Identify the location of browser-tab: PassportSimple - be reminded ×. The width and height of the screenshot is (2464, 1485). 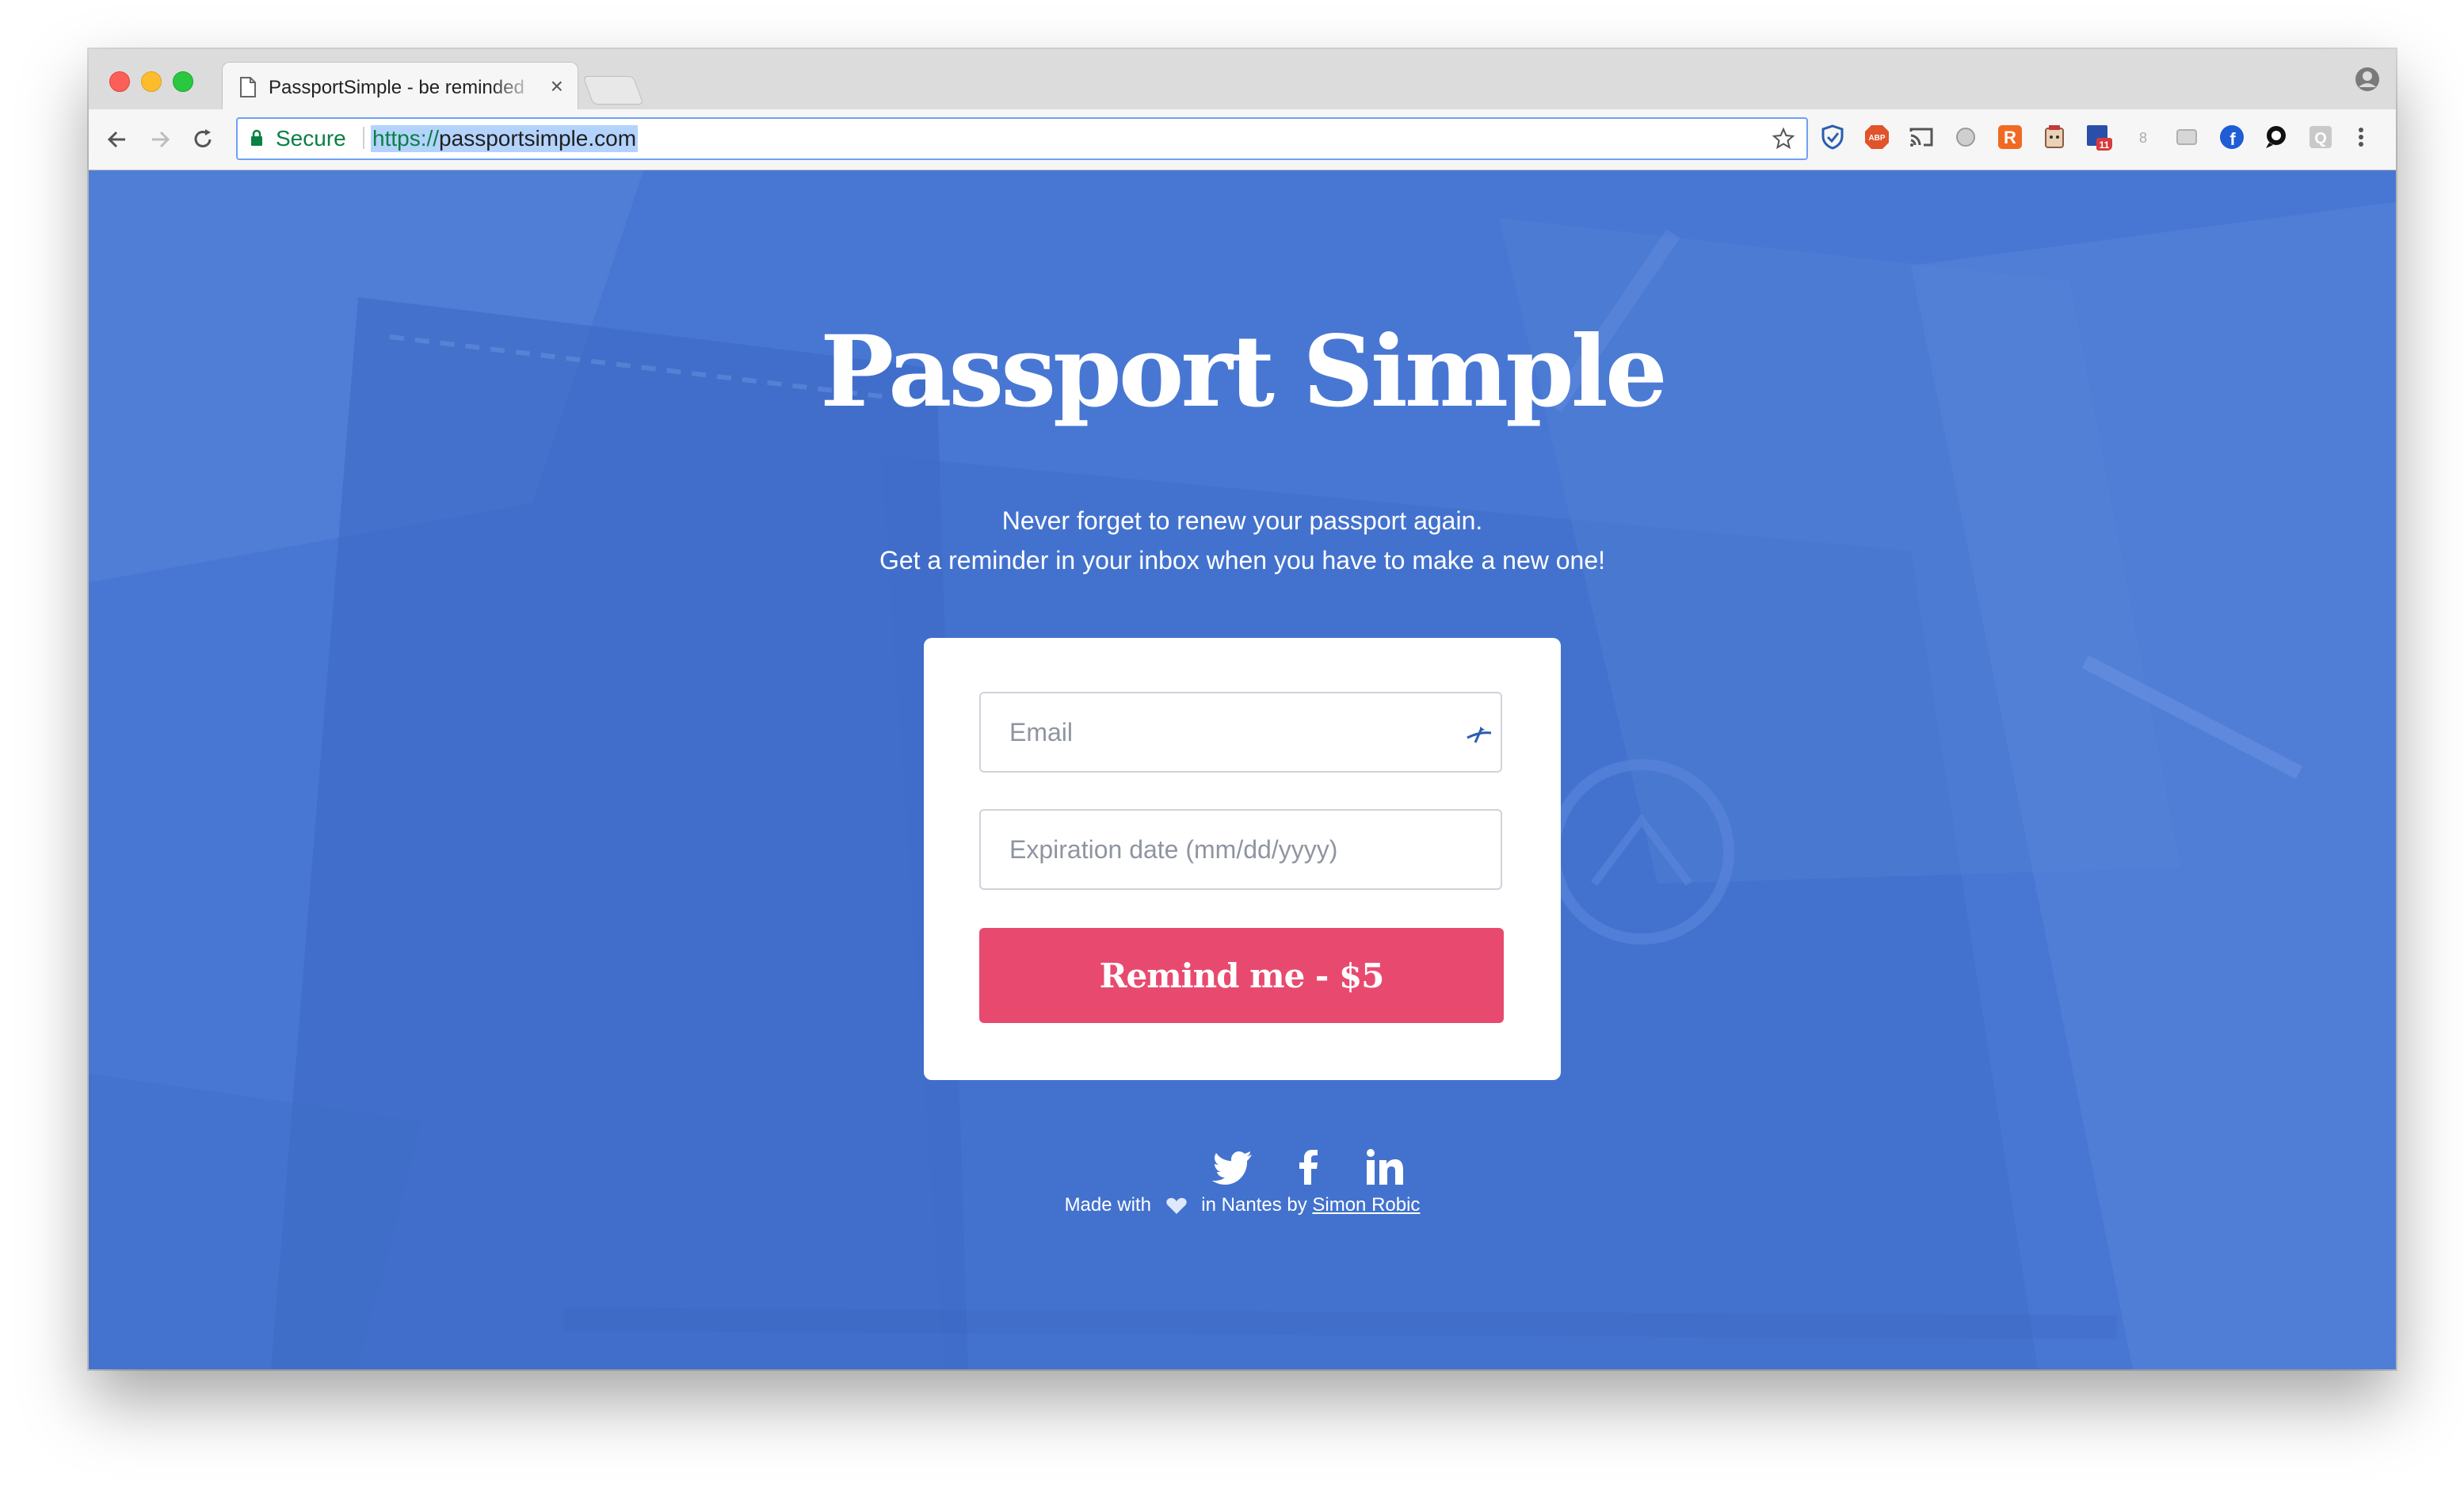
(400, 87).